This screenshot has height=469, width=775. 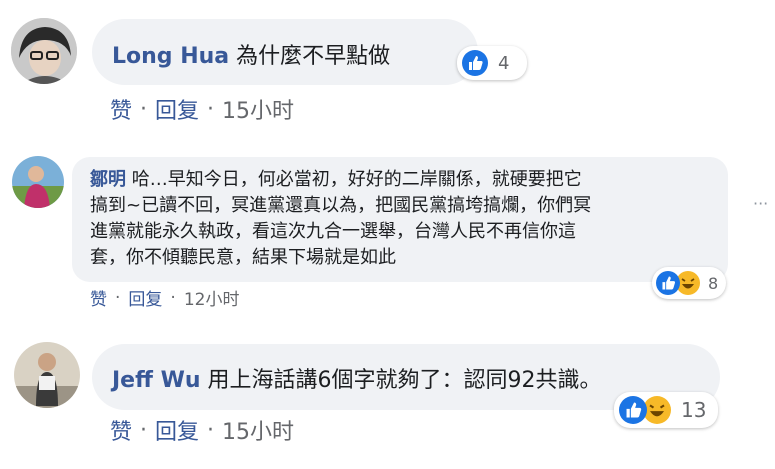 What do you see at coordinates (694, 410) in the screenshot?
I see `reaction-count: 13` at bounding box center [694, 410].